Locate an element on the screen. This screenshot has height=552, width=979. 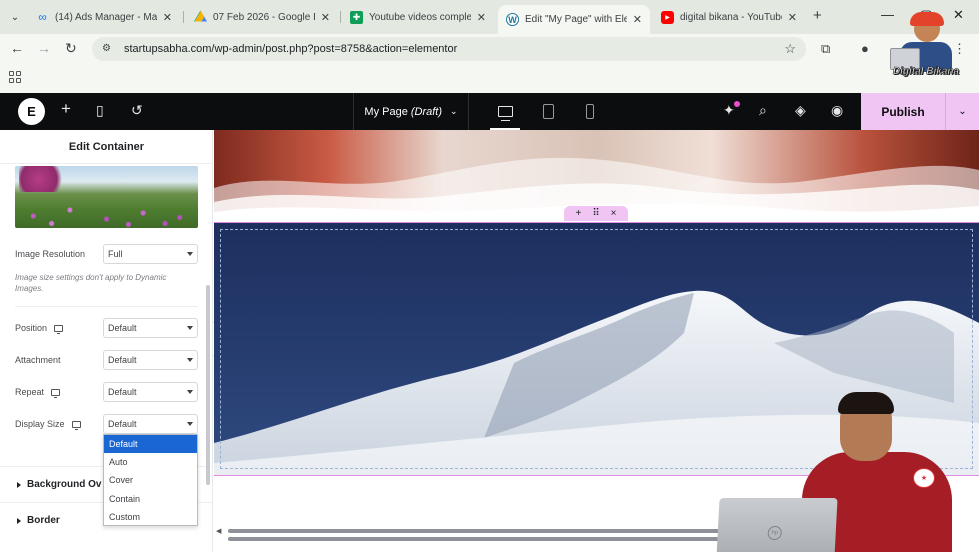
browser-tab-ads-manager: ∞ (14) Ads Manager - Mana ✕ is located at coordinates (104, 17).